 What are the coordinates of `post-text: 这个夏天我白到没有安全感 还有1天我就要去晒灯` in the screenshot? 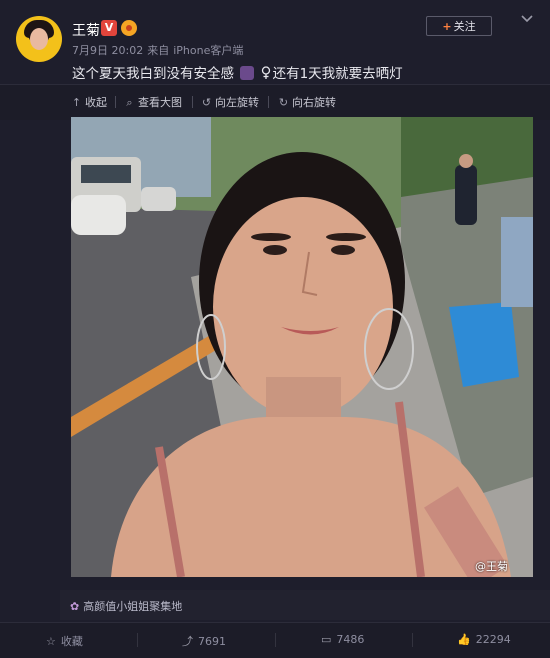 It's located at (237, 72).